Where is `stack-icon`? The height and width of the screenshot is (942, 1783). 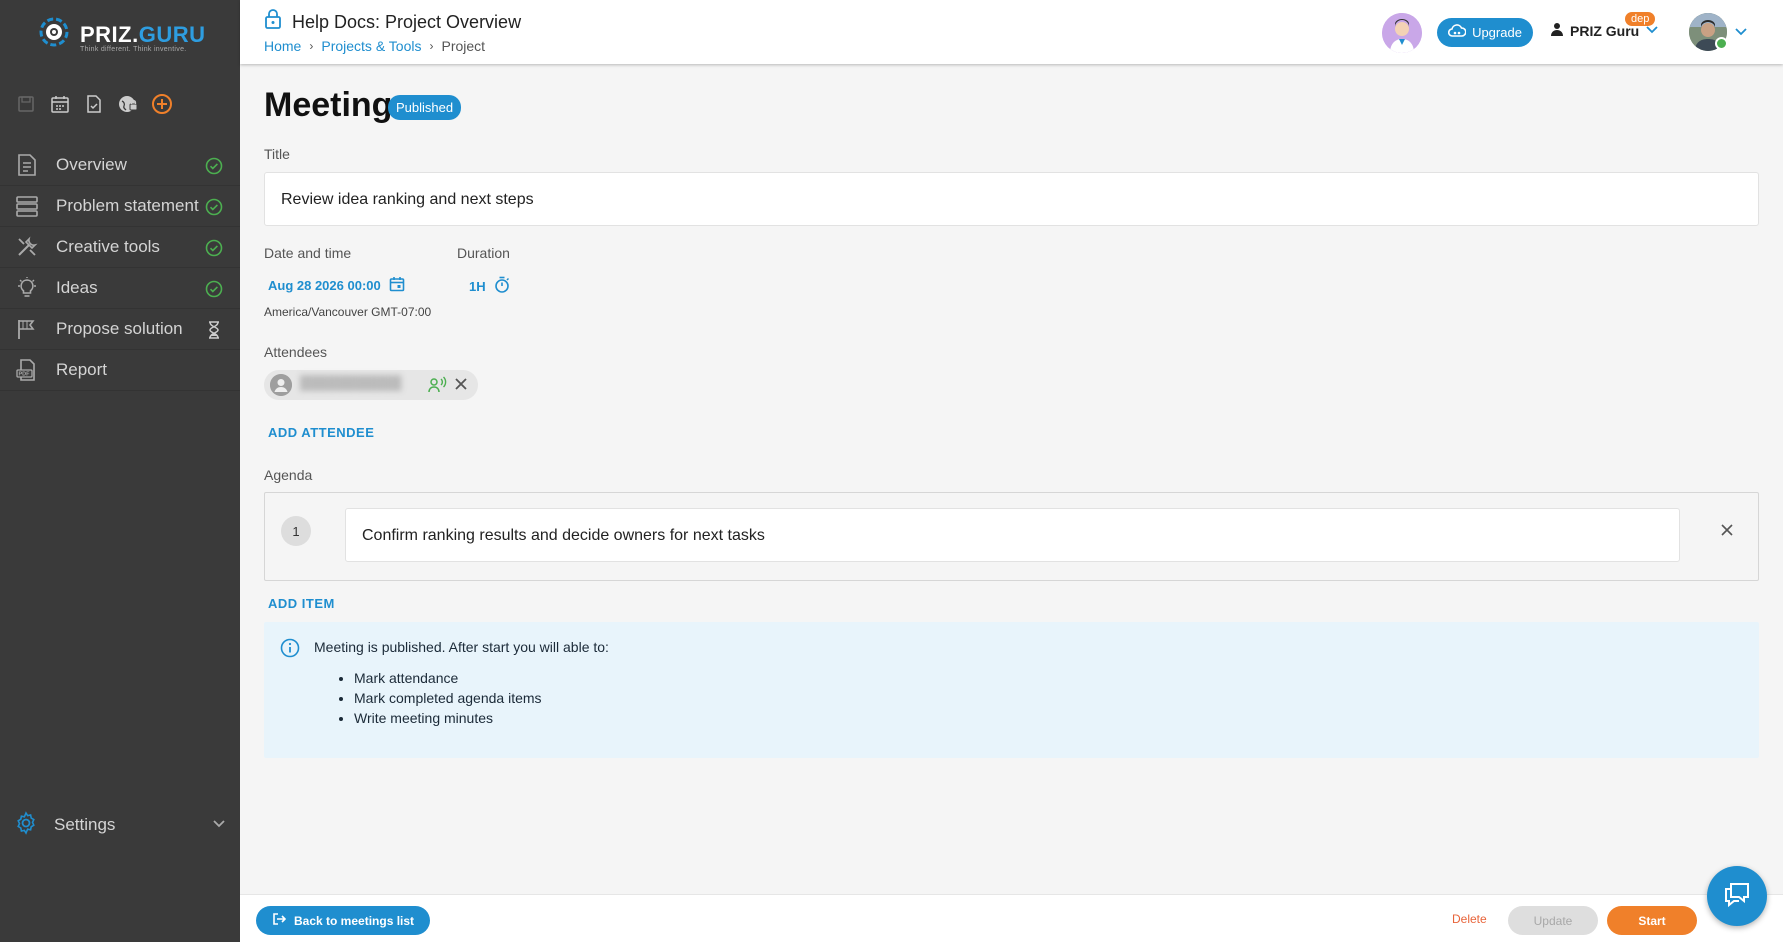 stack-icon is located at coordinates (27, 206).